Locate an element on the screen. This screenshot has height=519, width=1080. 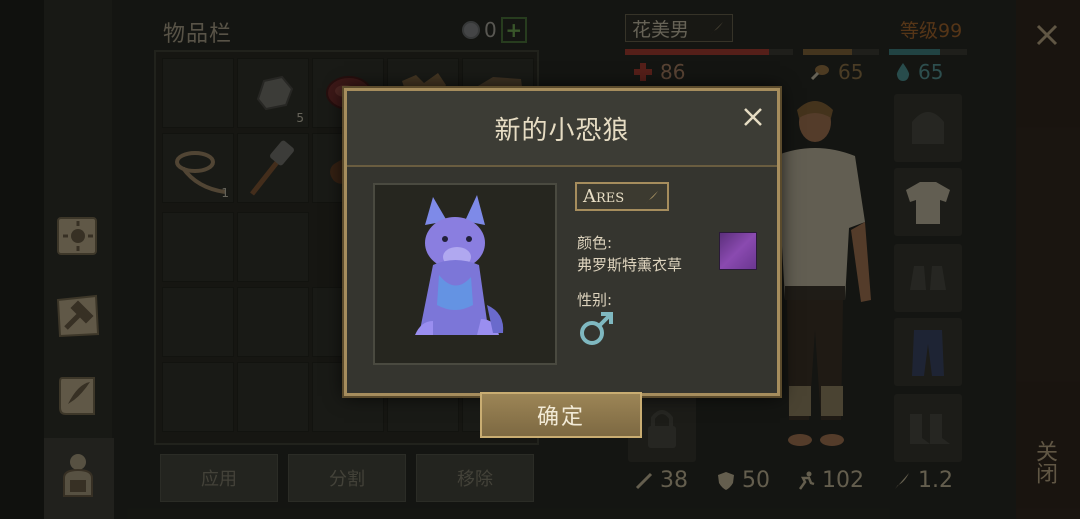
dialog-title: 新的小恐狼 is located at coordinates (562, 130).